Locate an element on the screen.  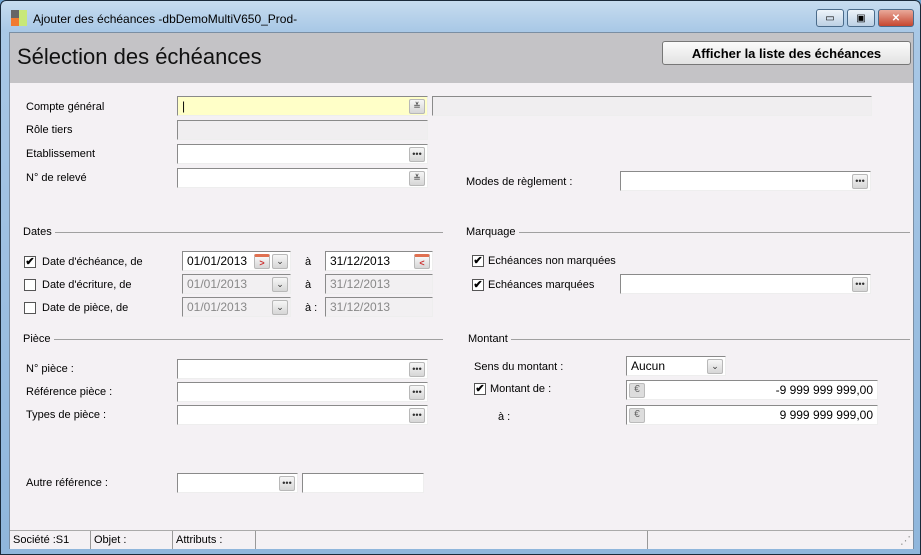
resize-grip-icon: ⋰ is located at coordinates (905, 540).